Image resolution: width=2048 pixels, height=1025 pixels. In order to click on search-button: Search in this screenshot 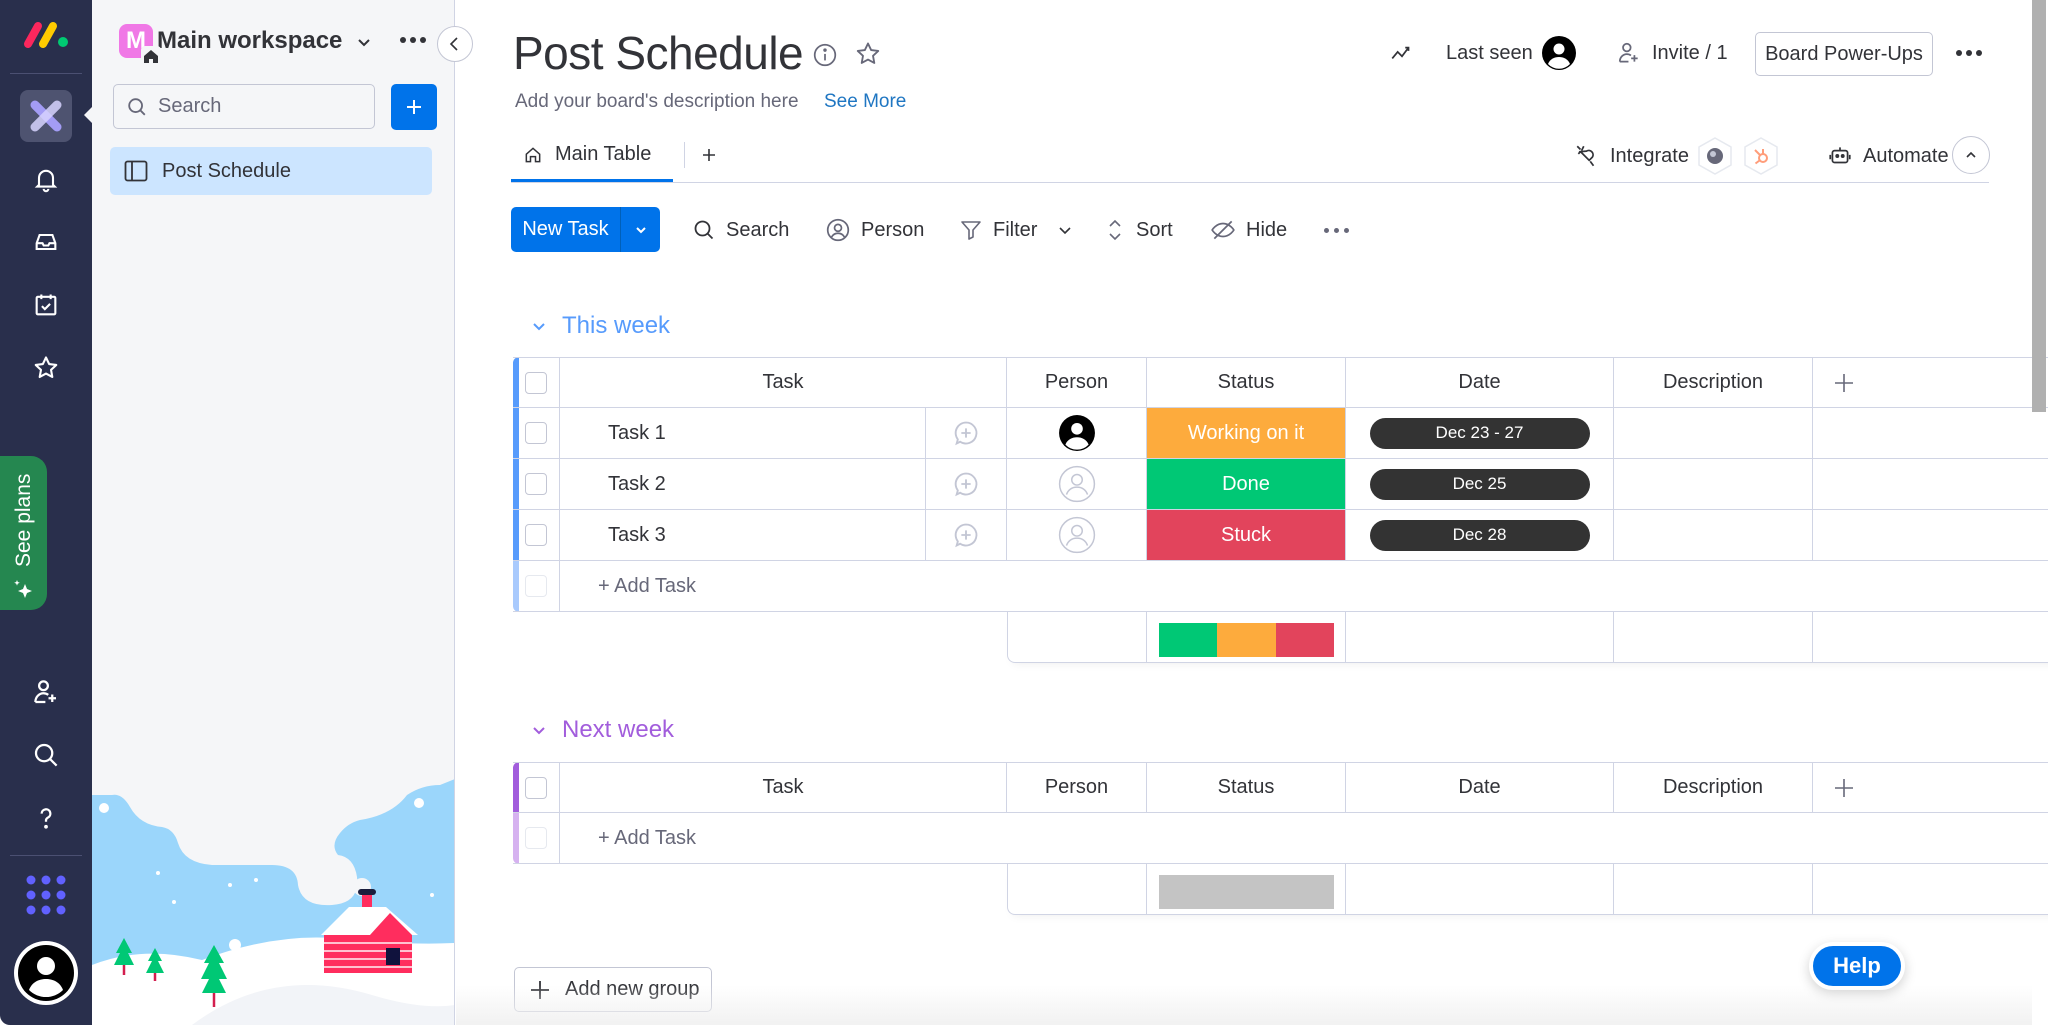, I will do `click(740, 230)`.